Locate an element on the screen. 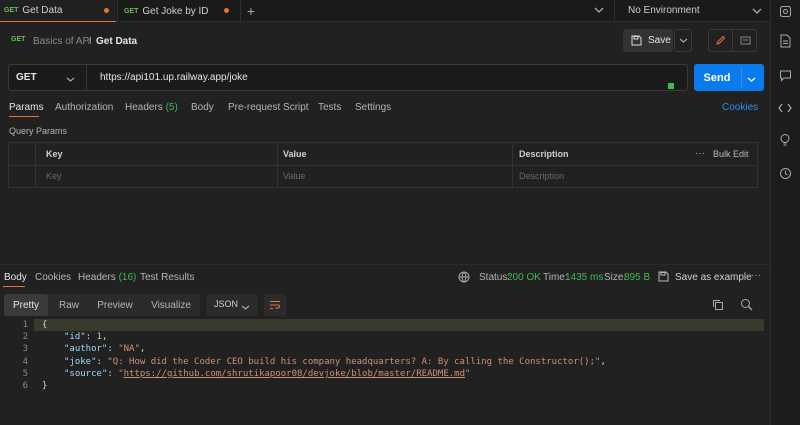  params-header-row is located at coordinates (383, 154).